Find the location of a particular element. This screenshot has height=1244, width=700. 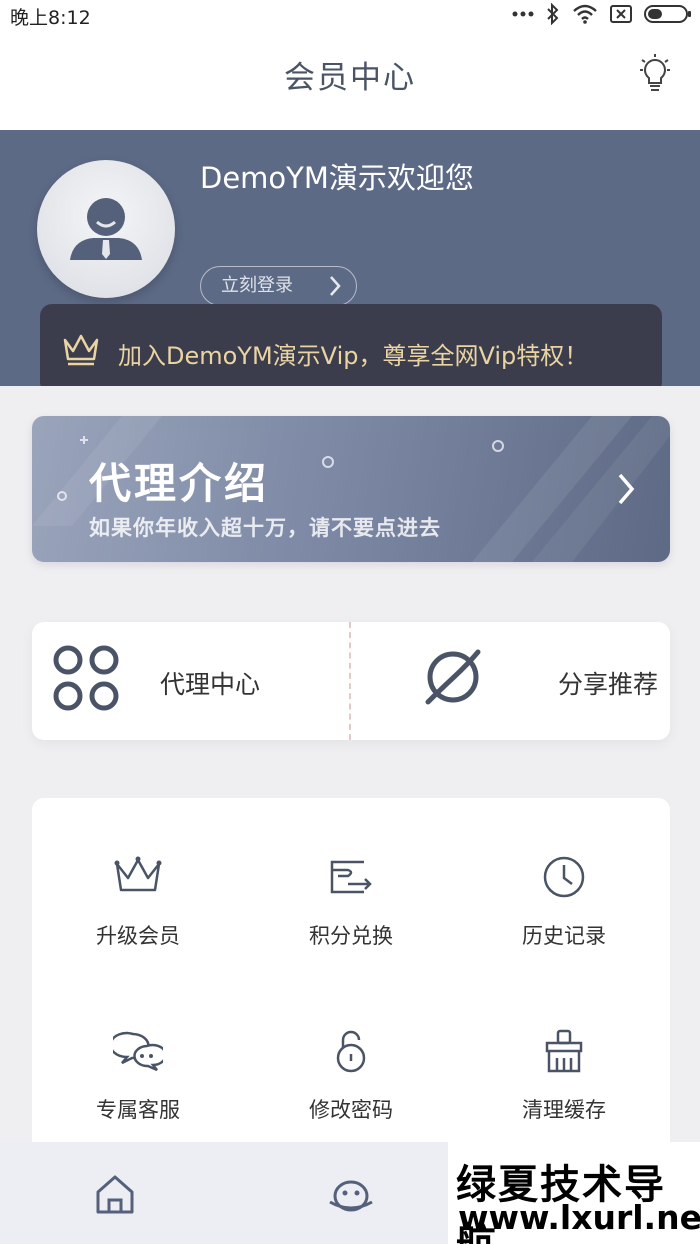

history-button: 历史记录 is located at coordinates (564, 902).